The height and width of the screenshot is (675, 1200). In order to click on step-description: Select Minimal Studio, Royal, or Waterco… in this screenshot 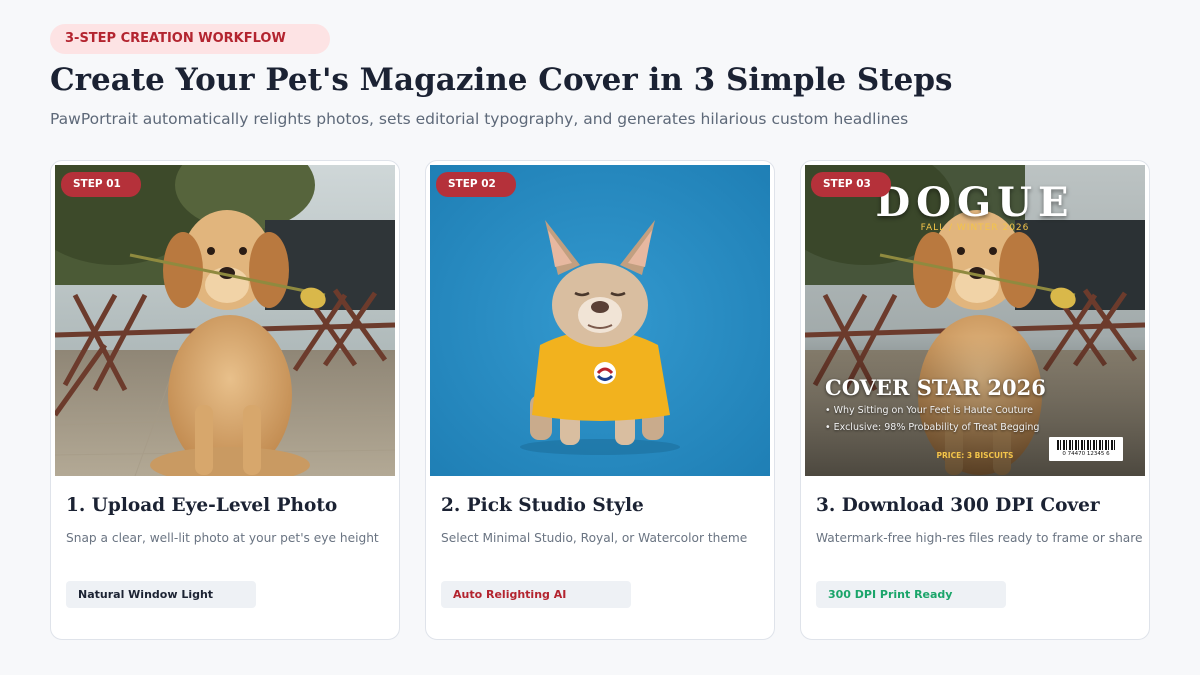, I will do `click(594, 538)`.